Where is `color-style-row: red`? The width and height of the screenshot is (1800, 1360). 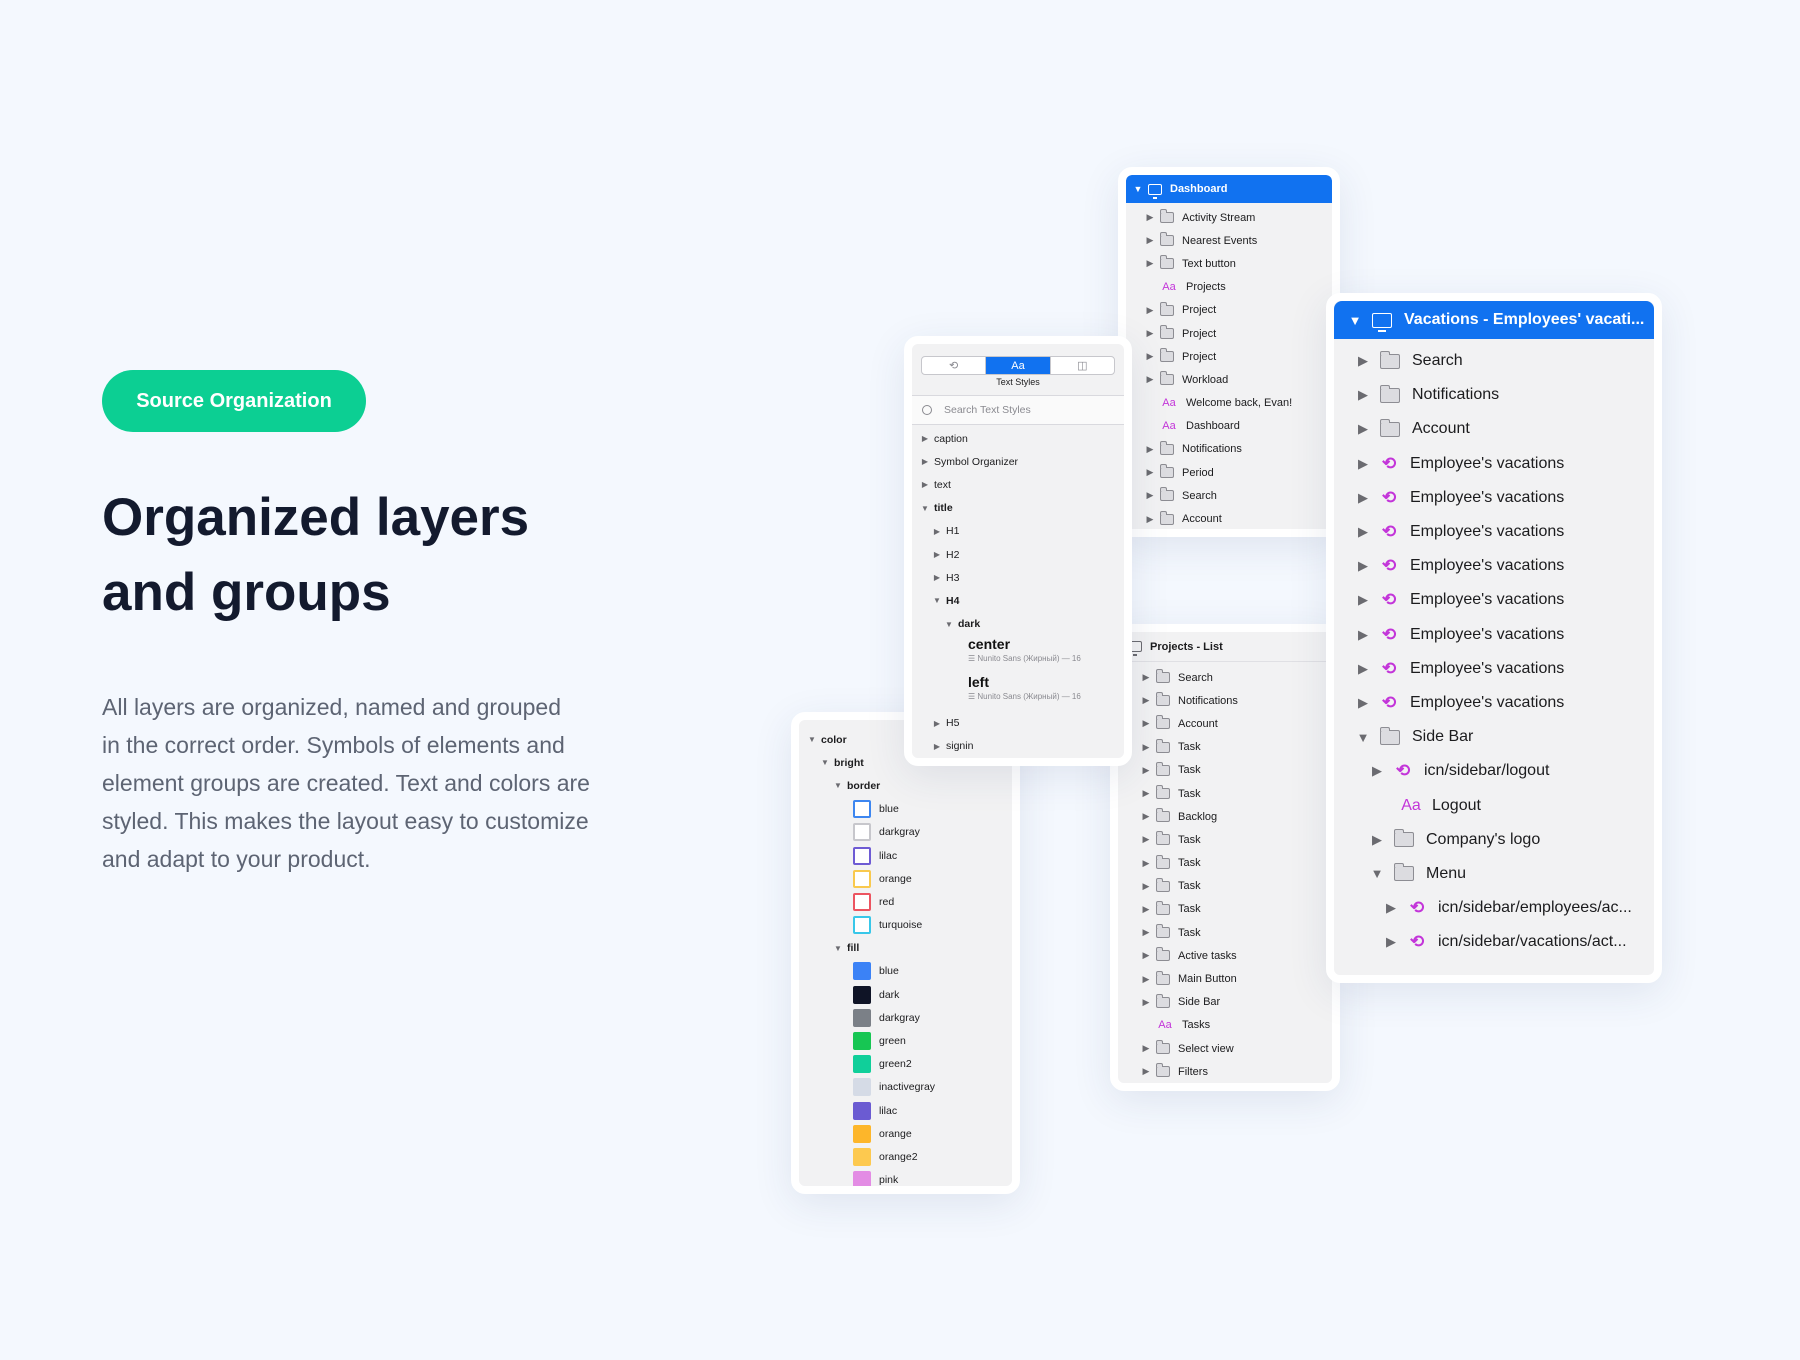
color-style-row: red is located at coordinates (905, 901).